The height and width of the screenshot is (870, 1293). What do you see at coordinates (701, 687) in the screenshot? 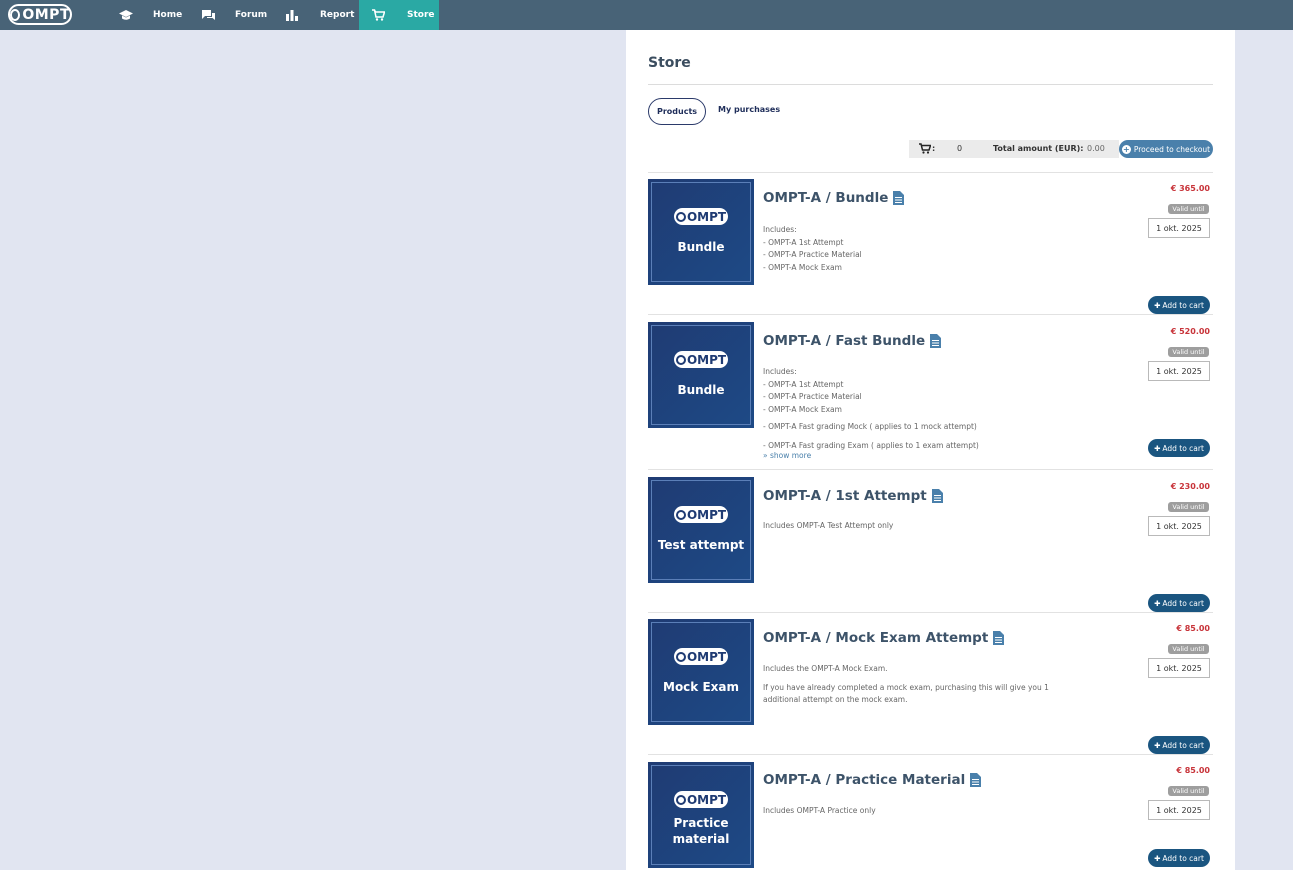
I see `thumbnail-label: Mock Exam` at bounding box center [701, 687].